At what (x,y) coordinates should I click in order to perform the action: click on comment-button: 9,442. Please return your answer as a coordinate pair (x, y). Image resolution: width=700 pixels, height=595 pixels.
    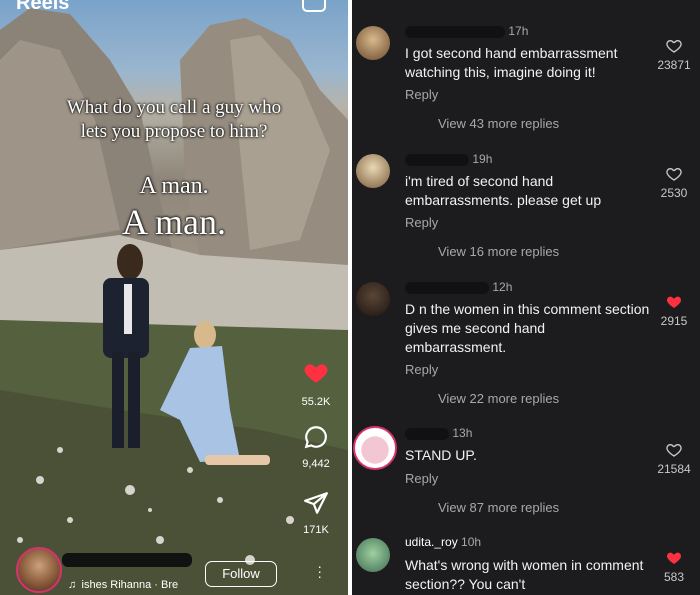
    Looking at the image, I should click on (316, 447).